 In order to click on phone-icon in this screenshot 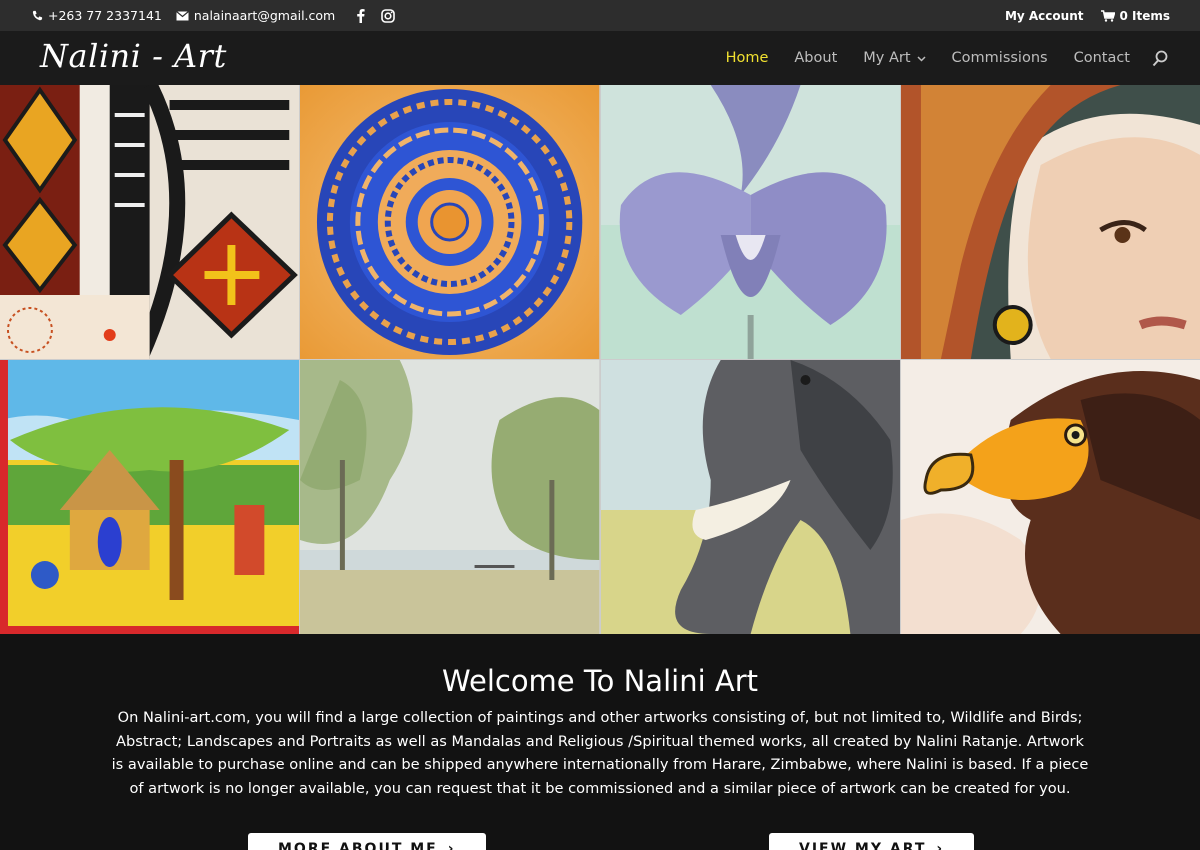, I will do `click(37, 16)`.